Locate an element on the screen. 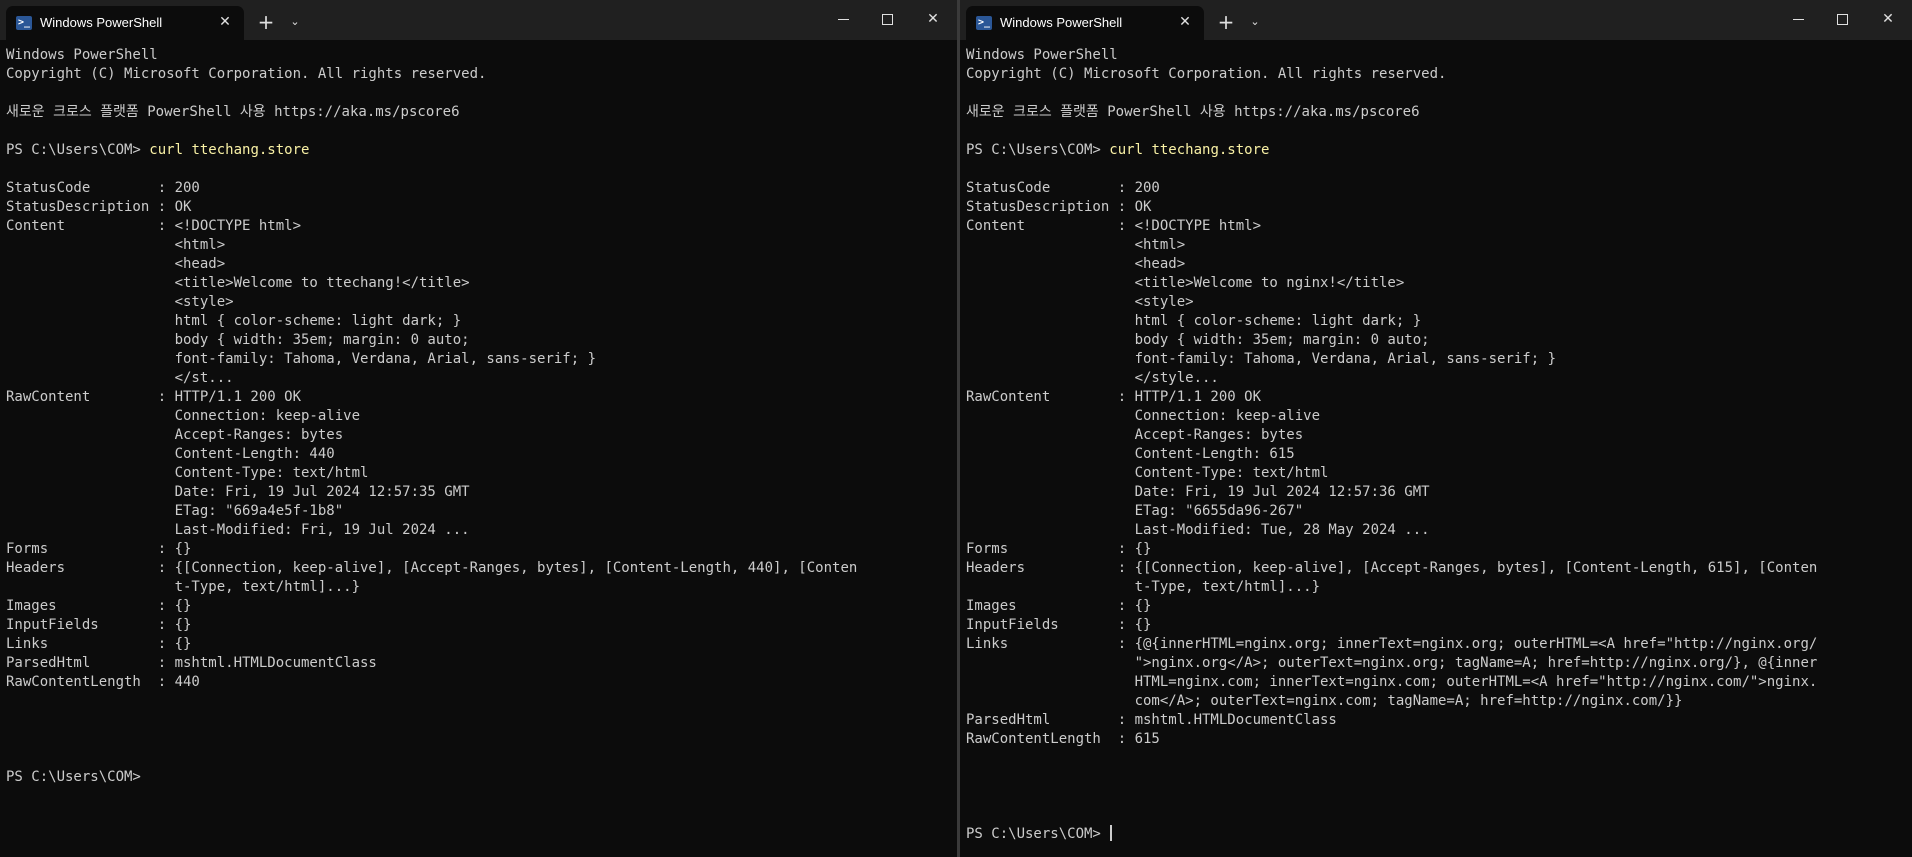 This screenshot has height=857, width=1912. tab-title: Windows PowerShell is located at coordinates (101, 22).